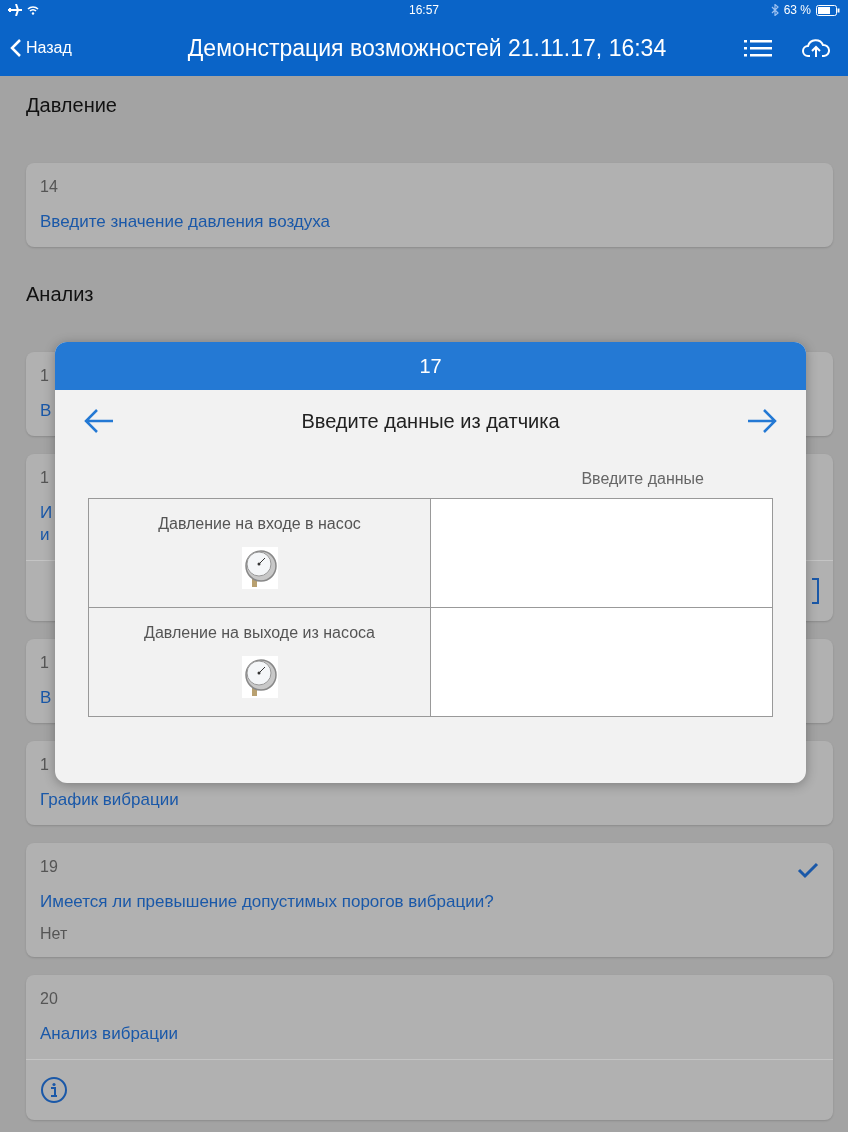 This screenshot has width=848, height=1132. What do you see at coordinates (185, 222) in the screenshot?
I see `question-title: Введите значение давления воздуха` at bounding box center [185, 222].